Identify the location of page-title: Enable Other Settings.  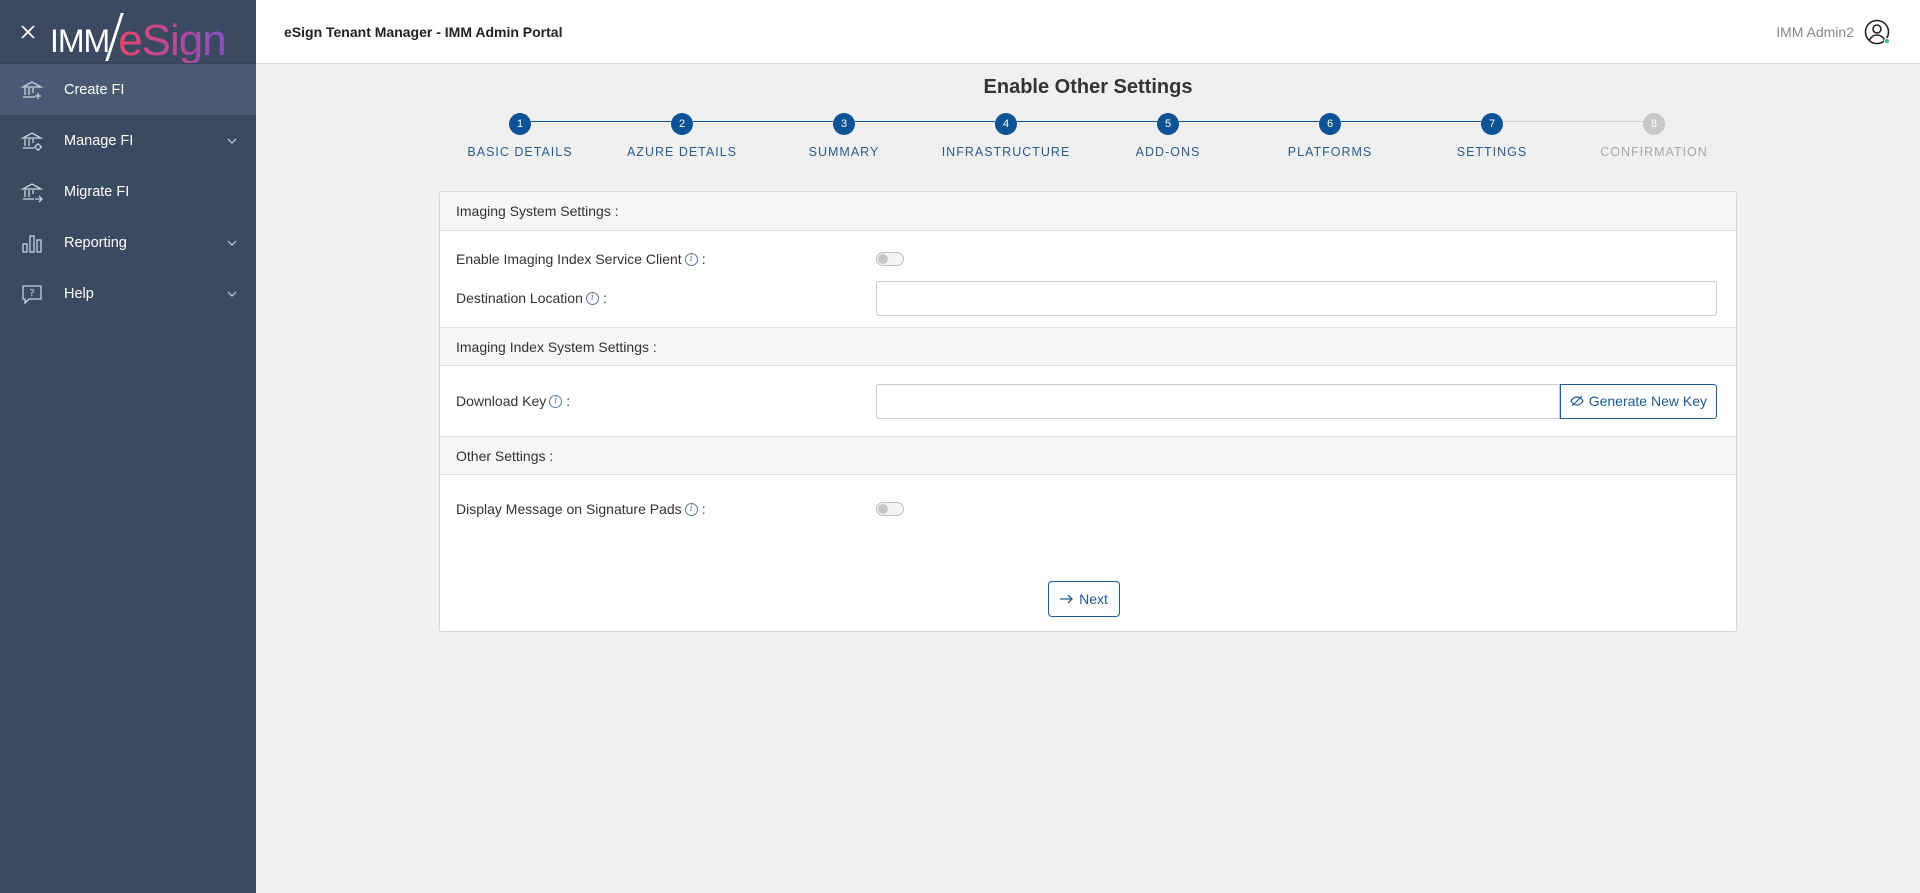
(1088, 87).